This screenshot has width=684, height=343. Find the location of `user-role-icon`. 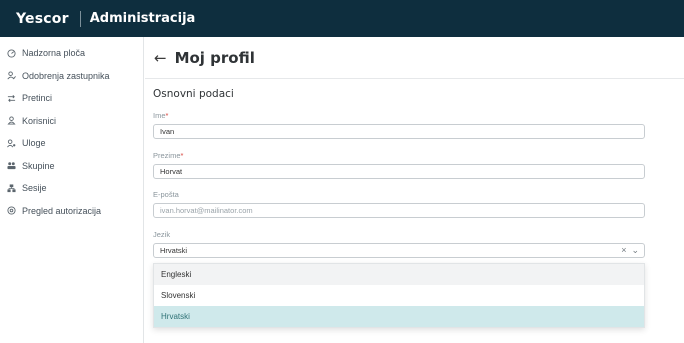

user-role-icon is located at coordinates (11, 143).